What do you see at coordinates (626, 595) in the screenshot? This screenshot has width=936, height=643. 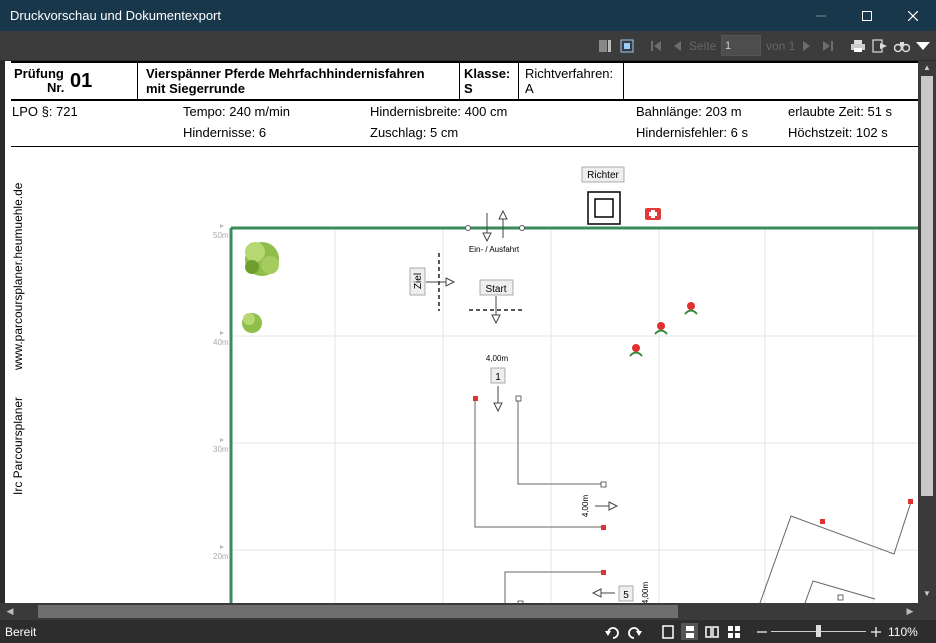 I see `obstacle-5-label: 5` at bounding box center [626, 595].